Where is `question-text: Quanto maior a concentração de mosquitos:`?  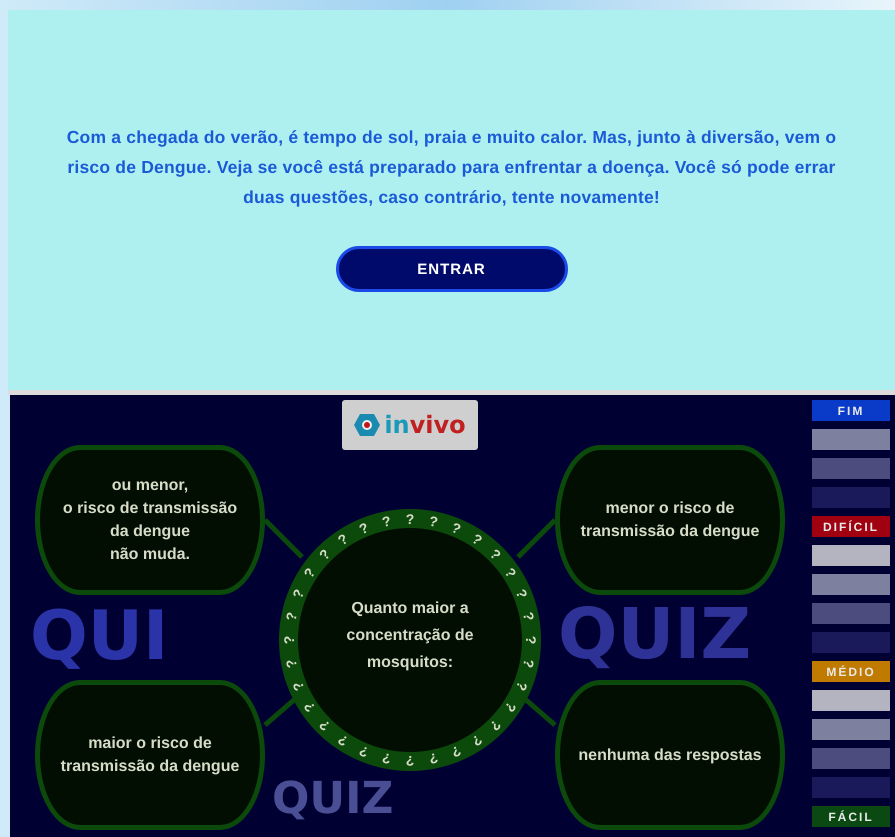
question-text: Quanto maior a concentração de mosquitos: is located at coordinates (410, 636).